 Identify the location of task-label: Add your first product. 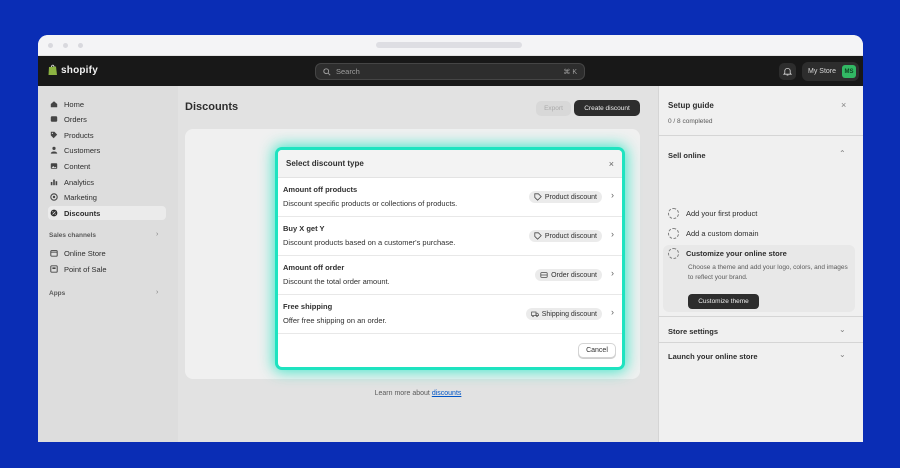
(722, 213).